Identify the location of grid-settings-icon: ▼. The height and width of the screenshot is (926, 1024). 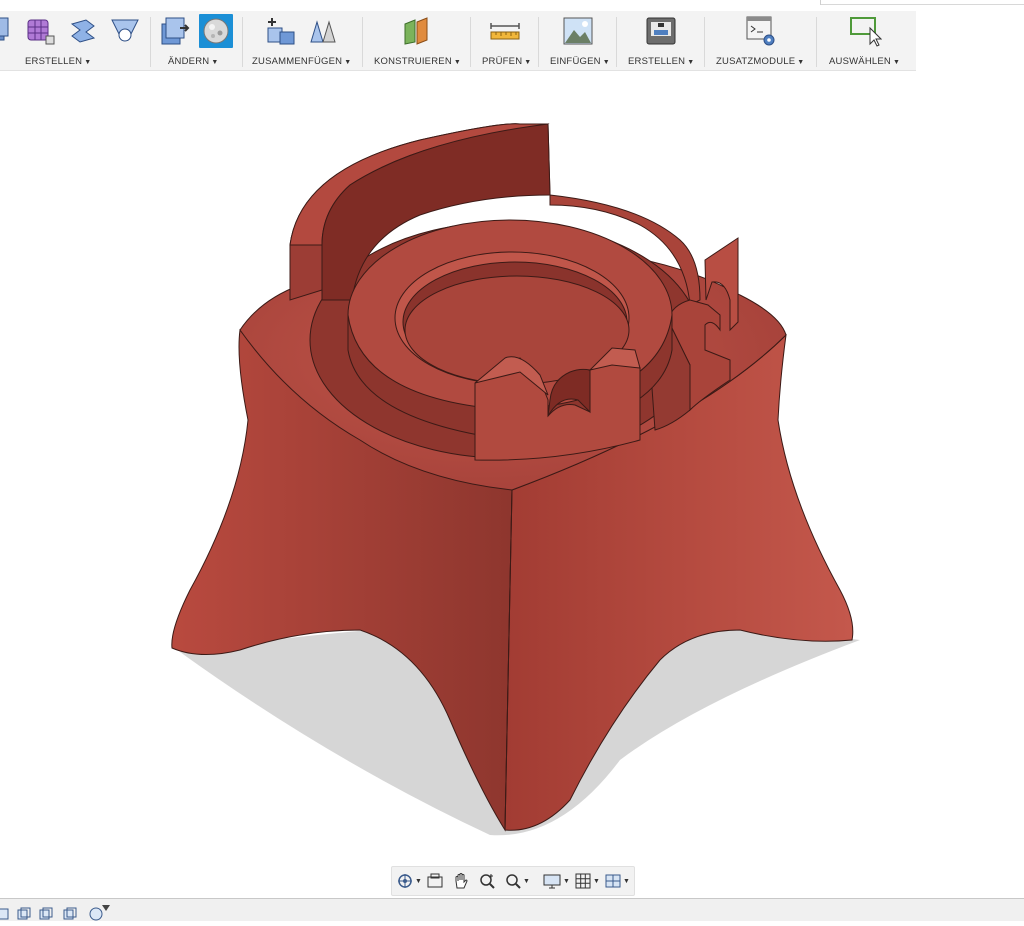
(587, 881).